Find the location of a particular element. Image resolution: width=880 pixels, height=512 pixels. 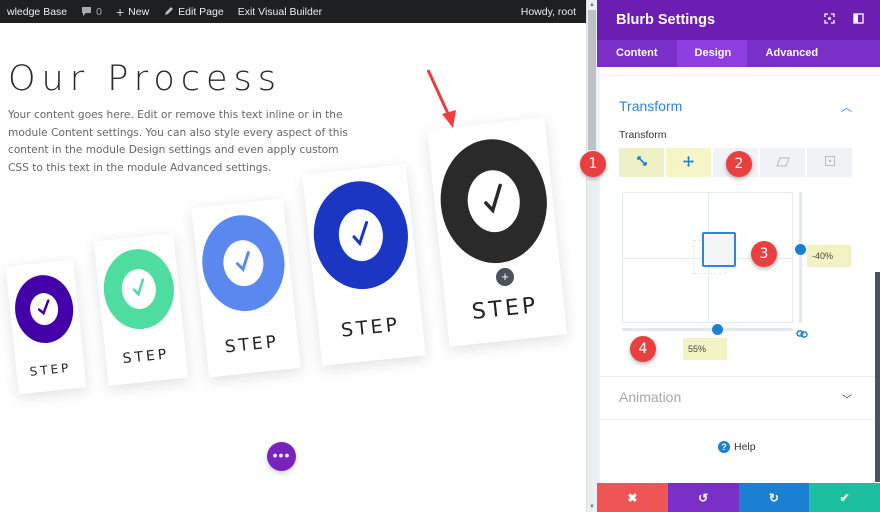

cancel-button: ✖ is located at coordinates (632, 497).